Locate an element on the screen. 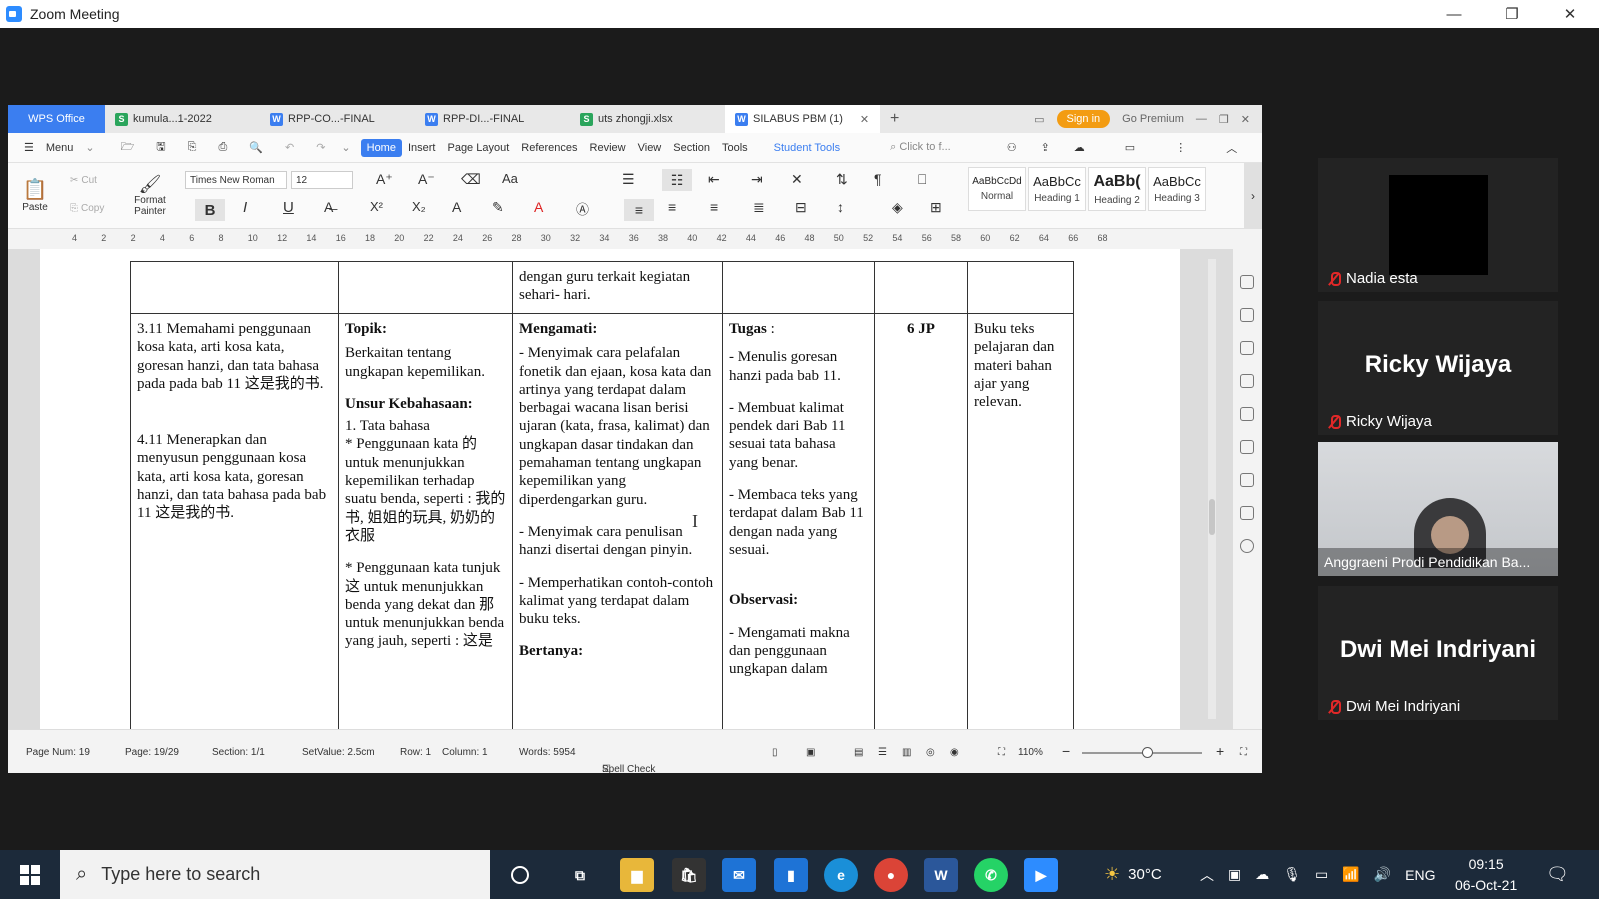  menu-references: References is located at coordinates (549, 148).